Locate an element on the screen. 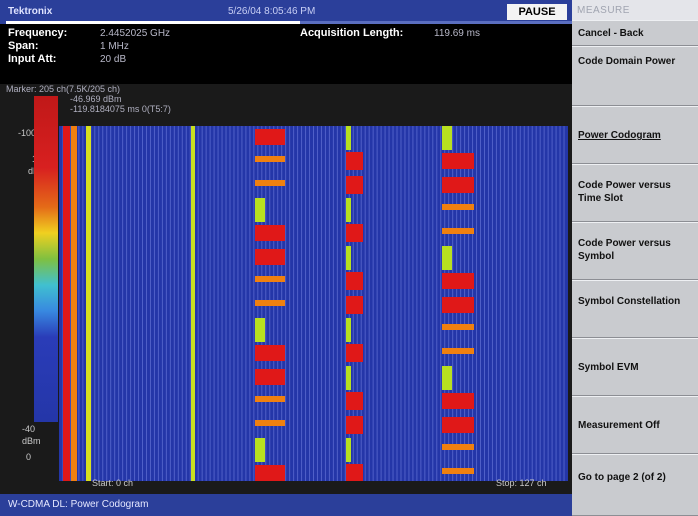 This screenshot has width=698, height=516. softkey-code-power-vs-time-slot: Code Power versus Time Slot is located at coordinates (635, 193).